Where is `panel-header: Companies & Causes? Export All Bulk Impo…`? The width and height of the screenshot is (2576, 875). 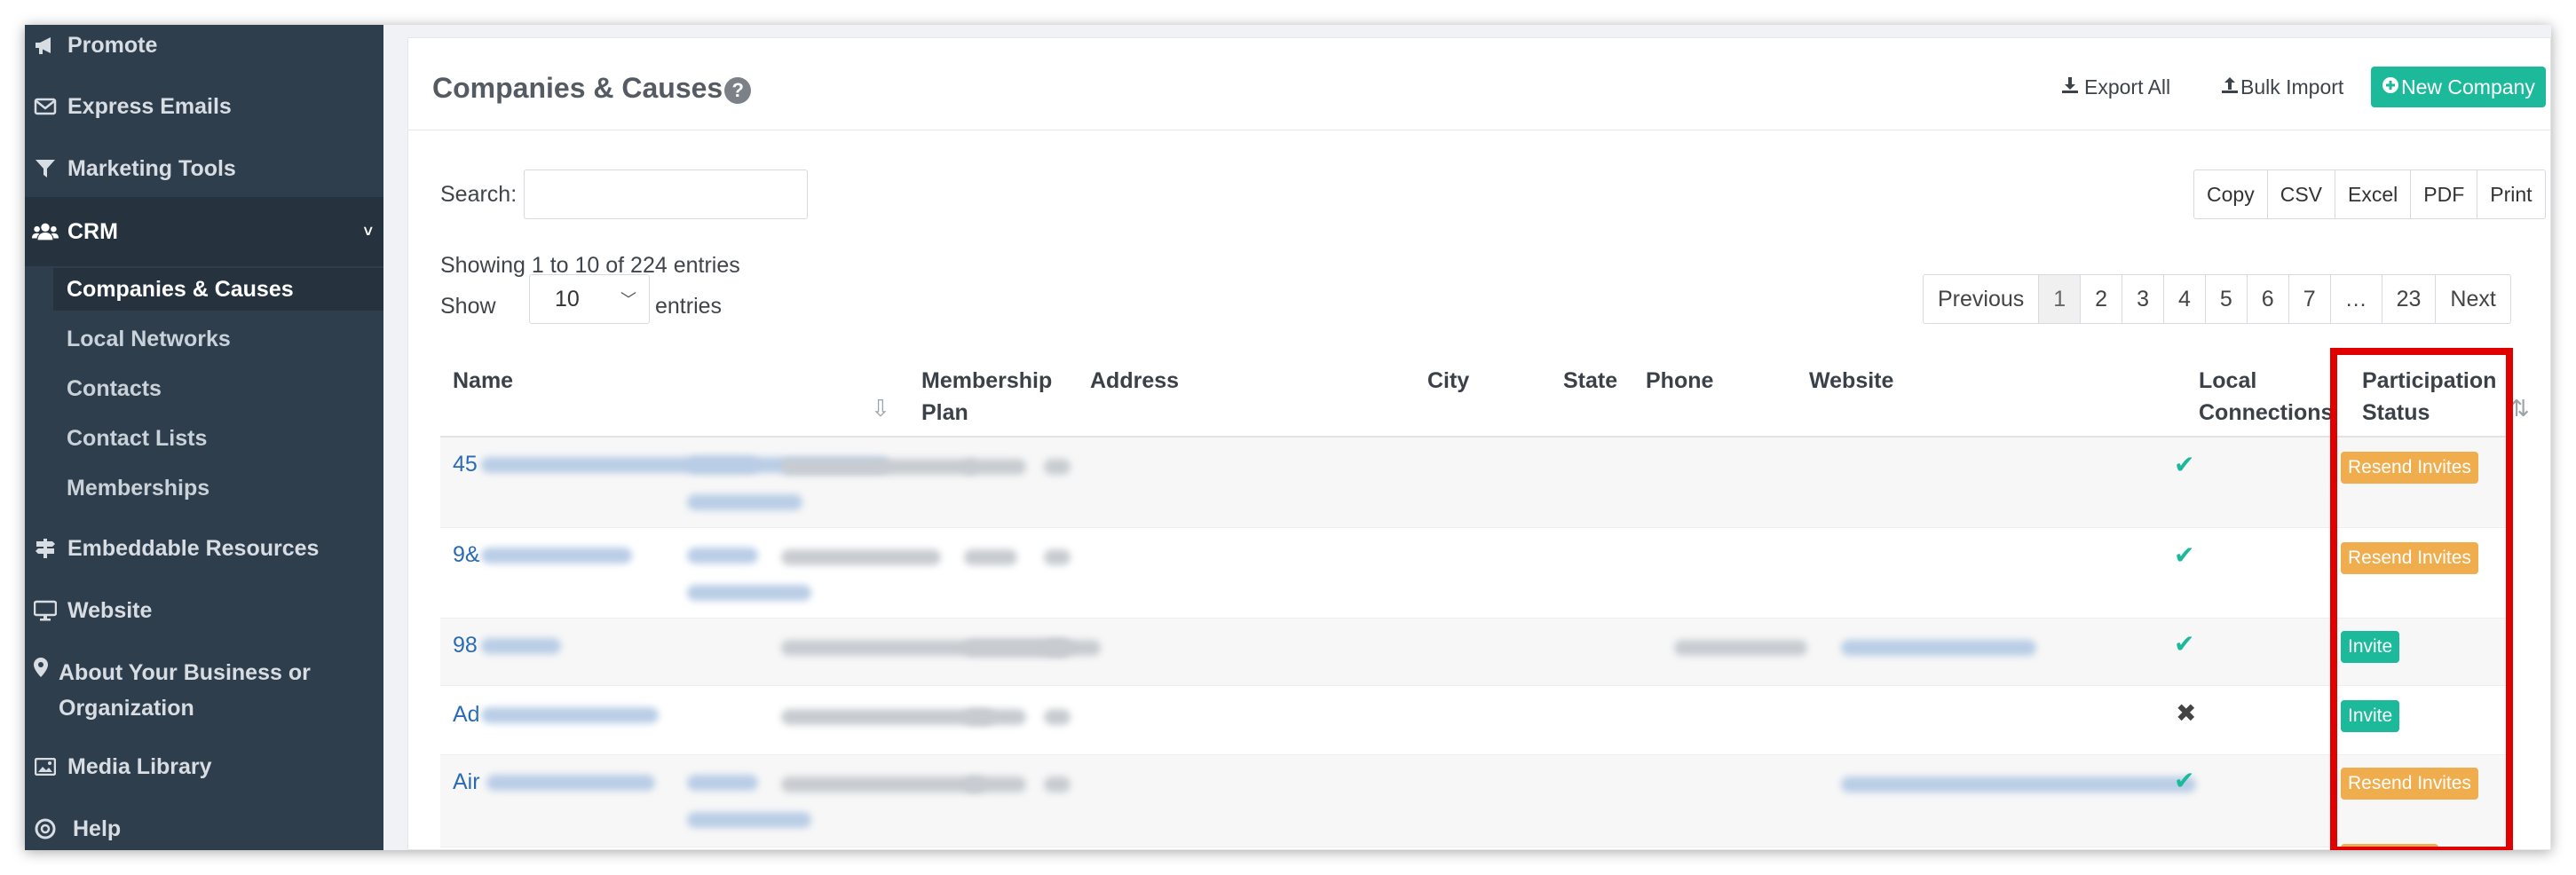
panel-header: Companies & Causes? Export All Bulk Impo… is located at coordinates (1479, 84).